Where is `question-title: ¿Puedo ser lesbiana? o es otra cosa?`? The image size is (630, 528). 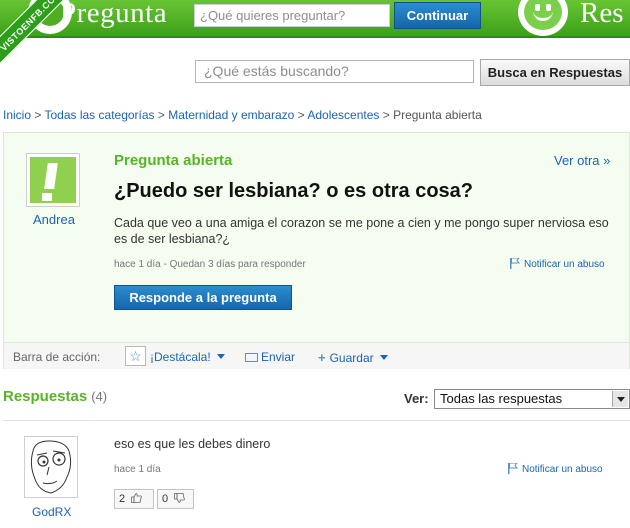
question-title: ¿Puedo ser lesbiana? o es otra cosa? is located at coordinates (294, 191).